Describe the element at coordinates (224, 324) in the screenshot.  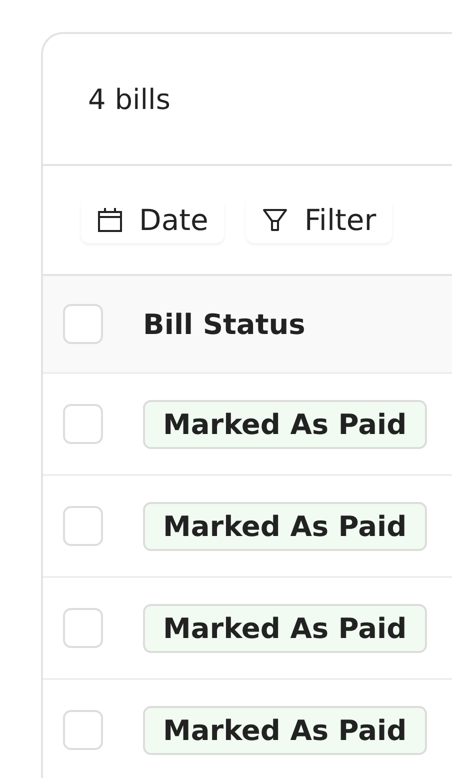
I see `column-header: Bill Status` at that location.